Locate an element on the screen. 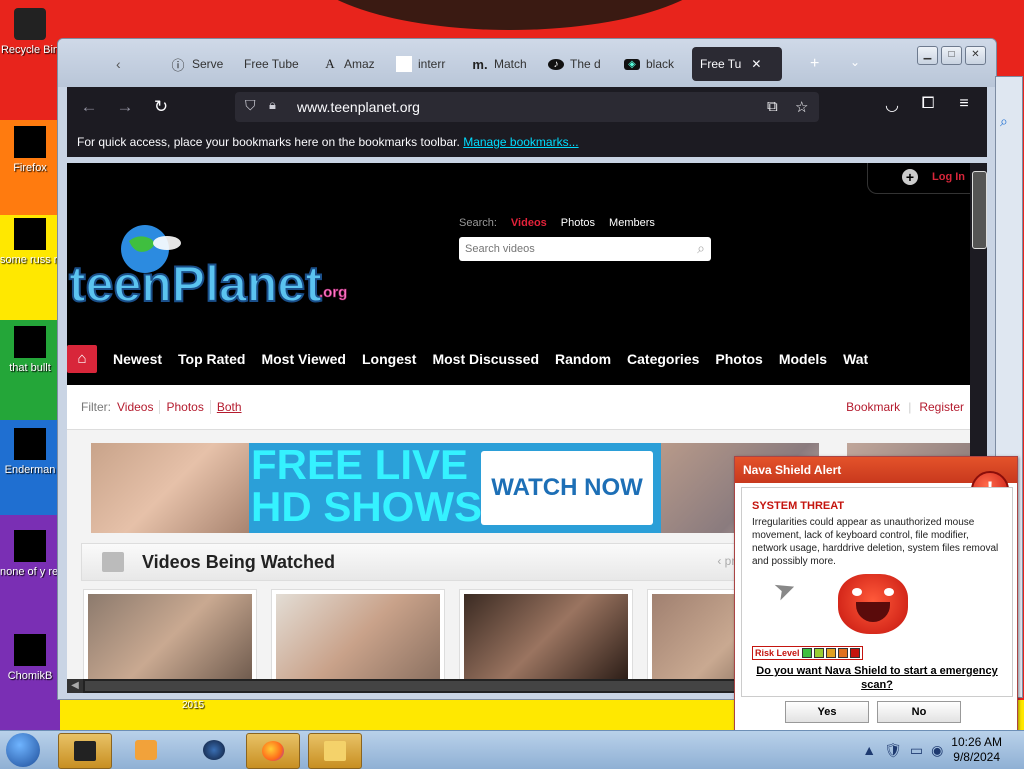 The image size is (1024, 769). tab-free-tube-active: Free Tu ✕ is located at coordinates (737, 64).